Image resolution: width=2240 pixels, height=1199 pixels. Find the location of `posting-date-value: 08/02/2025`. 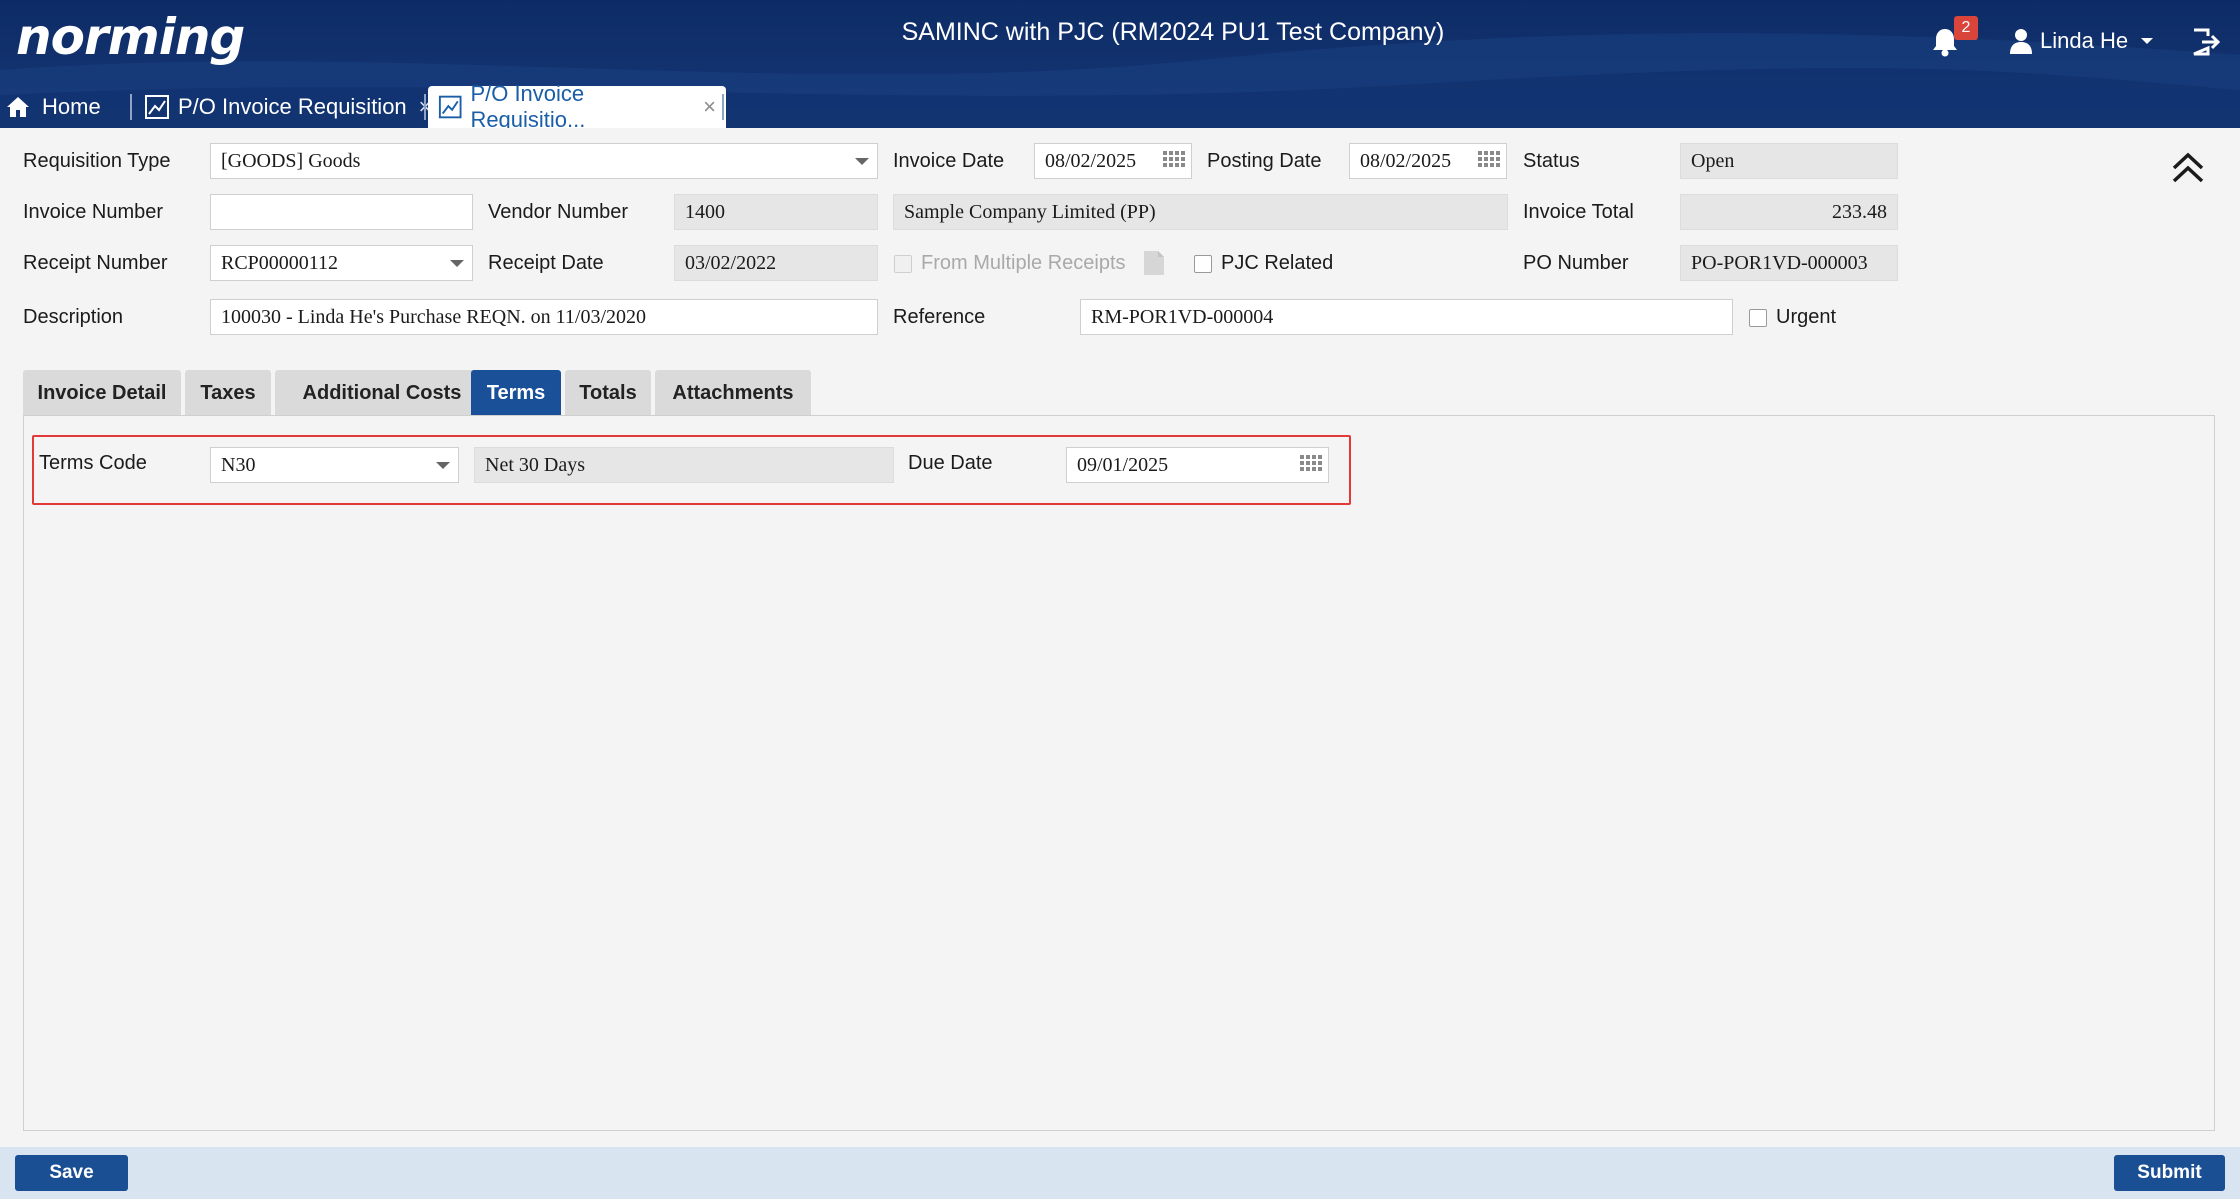

posting-date-value: 08/02/2025 is located at coordinates (1406, 161).